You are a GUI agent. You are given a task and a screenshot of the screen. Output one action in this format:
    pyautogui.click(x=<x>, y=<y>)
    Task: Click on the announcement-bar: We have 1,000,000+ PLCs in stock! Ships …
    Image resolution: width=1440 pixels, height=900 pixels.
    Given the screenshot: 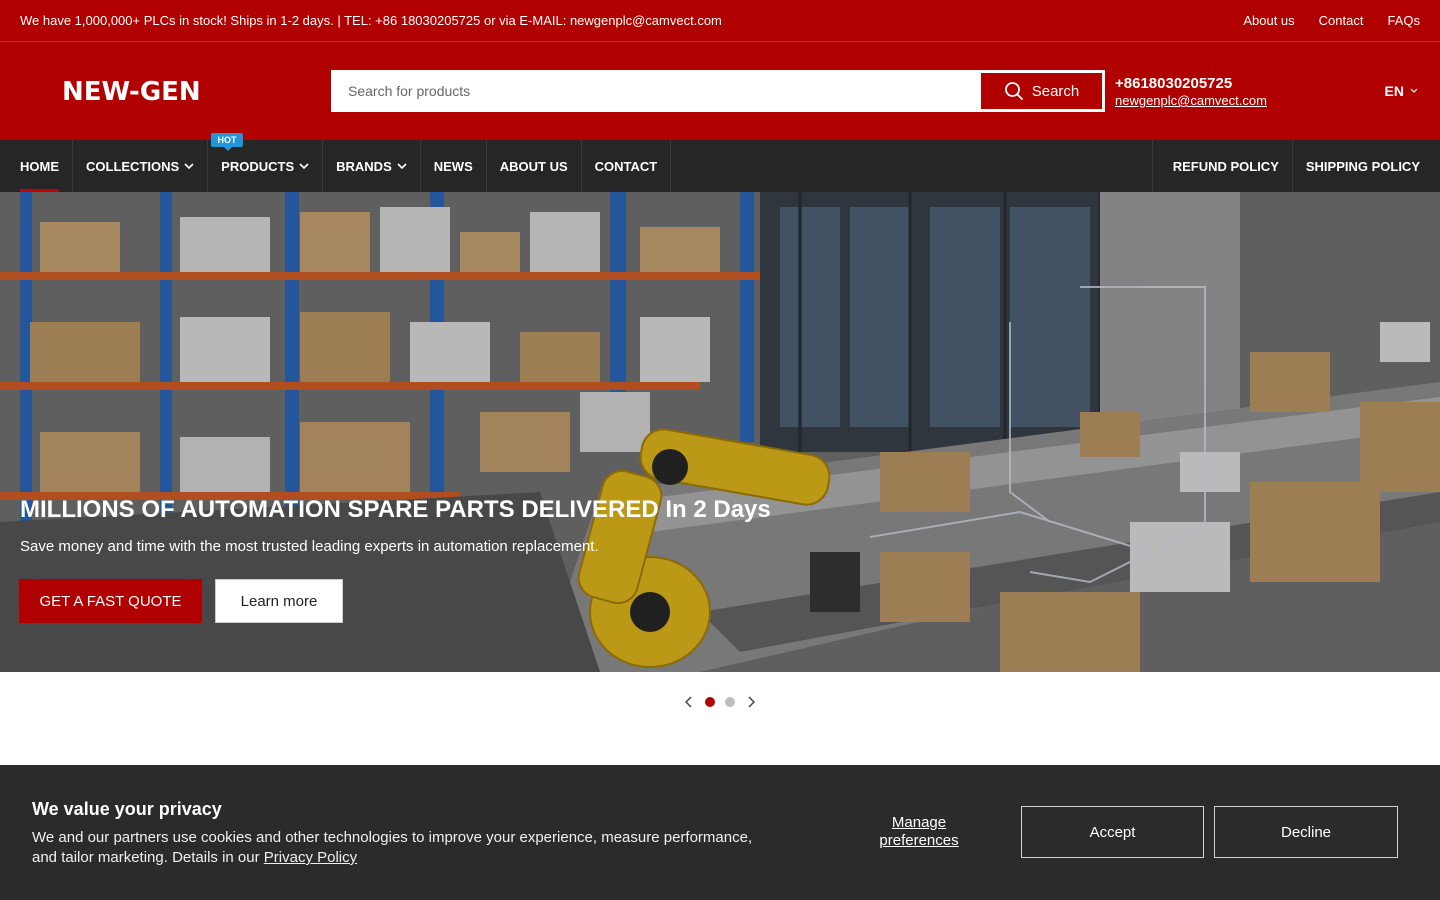 What is the action you would take?
    pyautogui.click(x=720, y=21)
    